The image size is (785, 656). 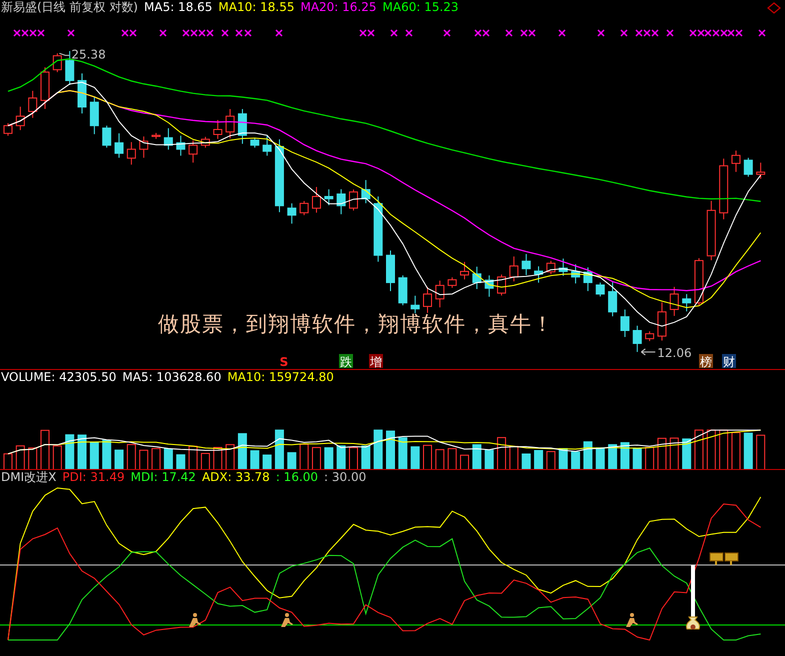 What do you see at coordinates (693, 623) in the screenshot?
I see `money-bag-icon` at bounding box center [693, 623].